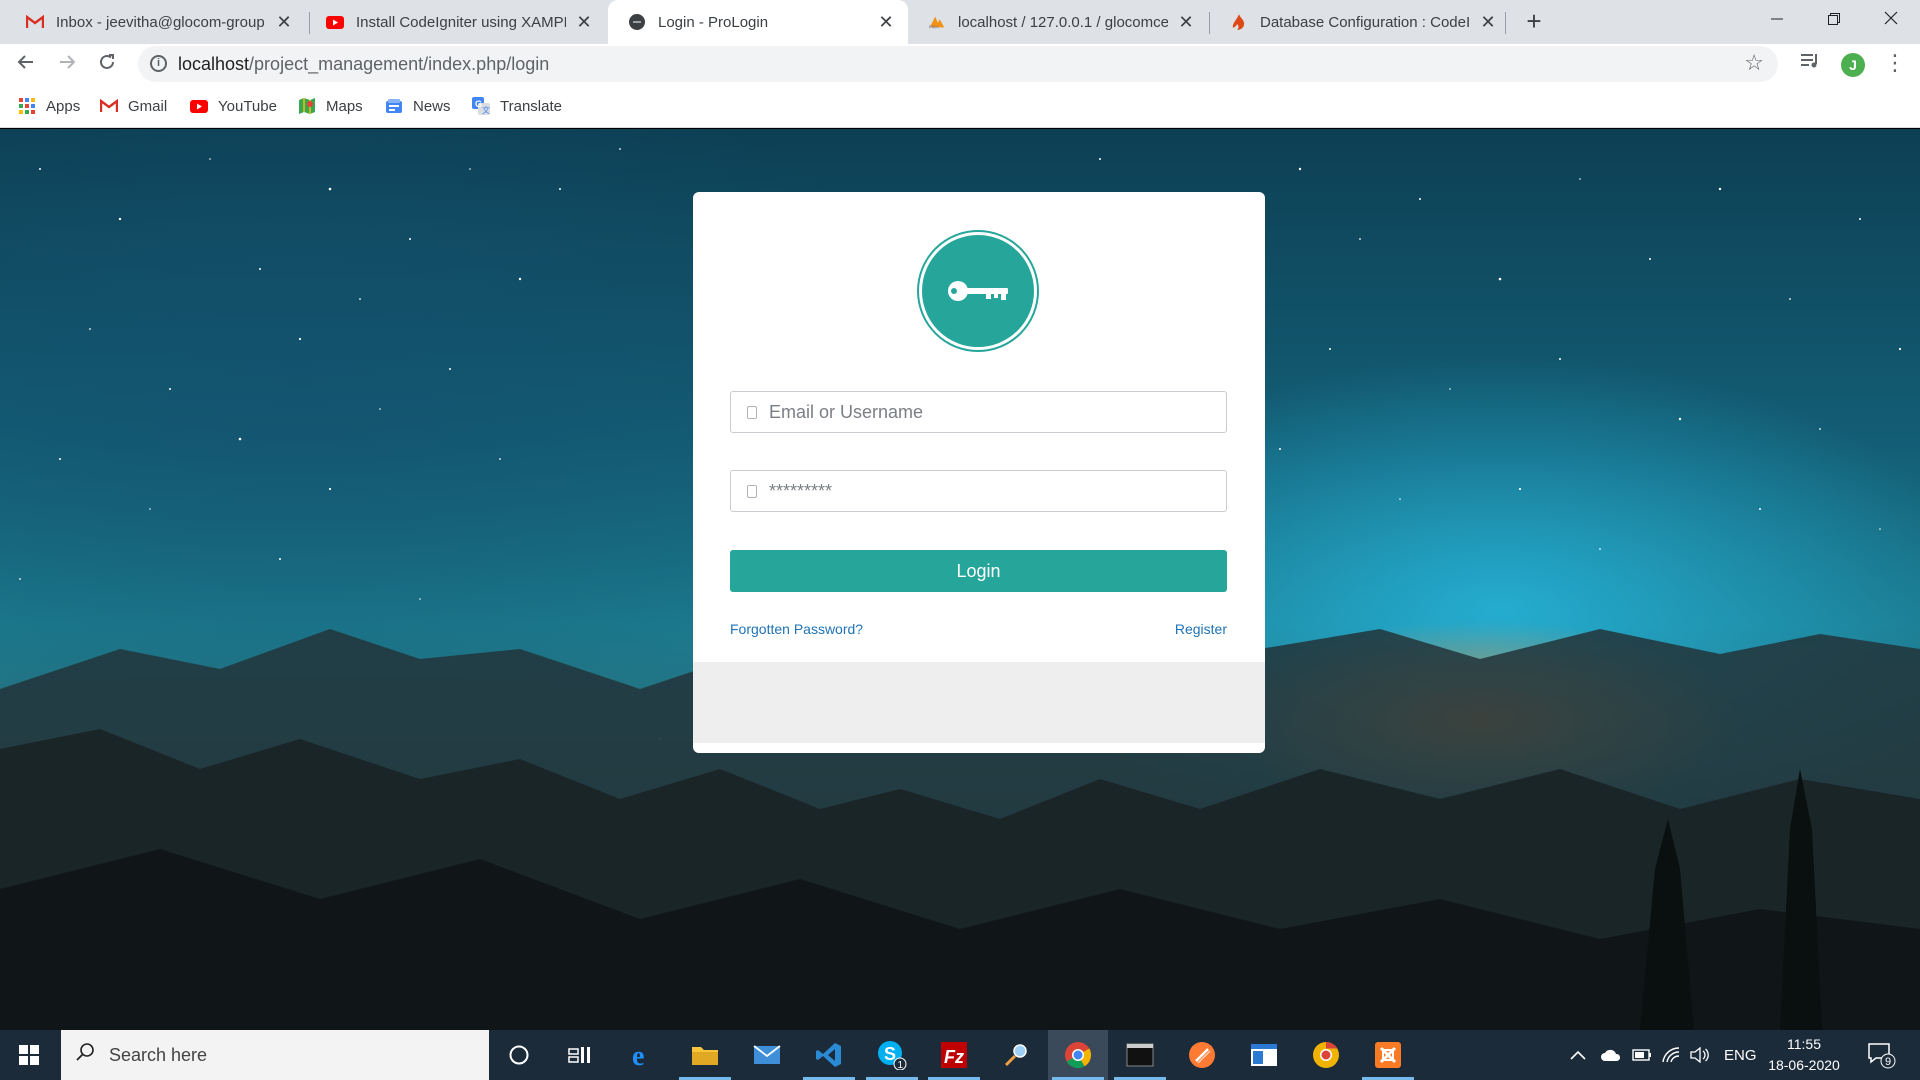 The image size is (1920, 1080). I want to click on cortana-icon, so click(519, 1055).